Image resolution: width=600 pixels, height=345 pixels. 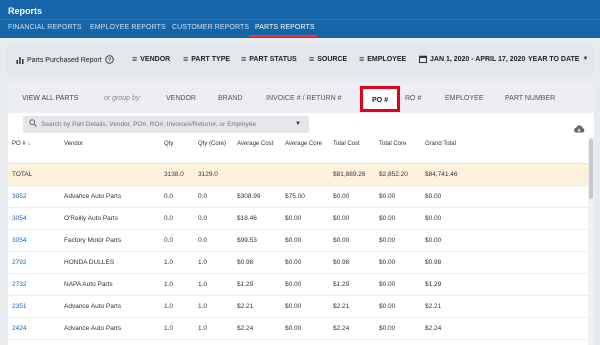 I want to click on active-tab-indicator, so click(x=283, y=36).